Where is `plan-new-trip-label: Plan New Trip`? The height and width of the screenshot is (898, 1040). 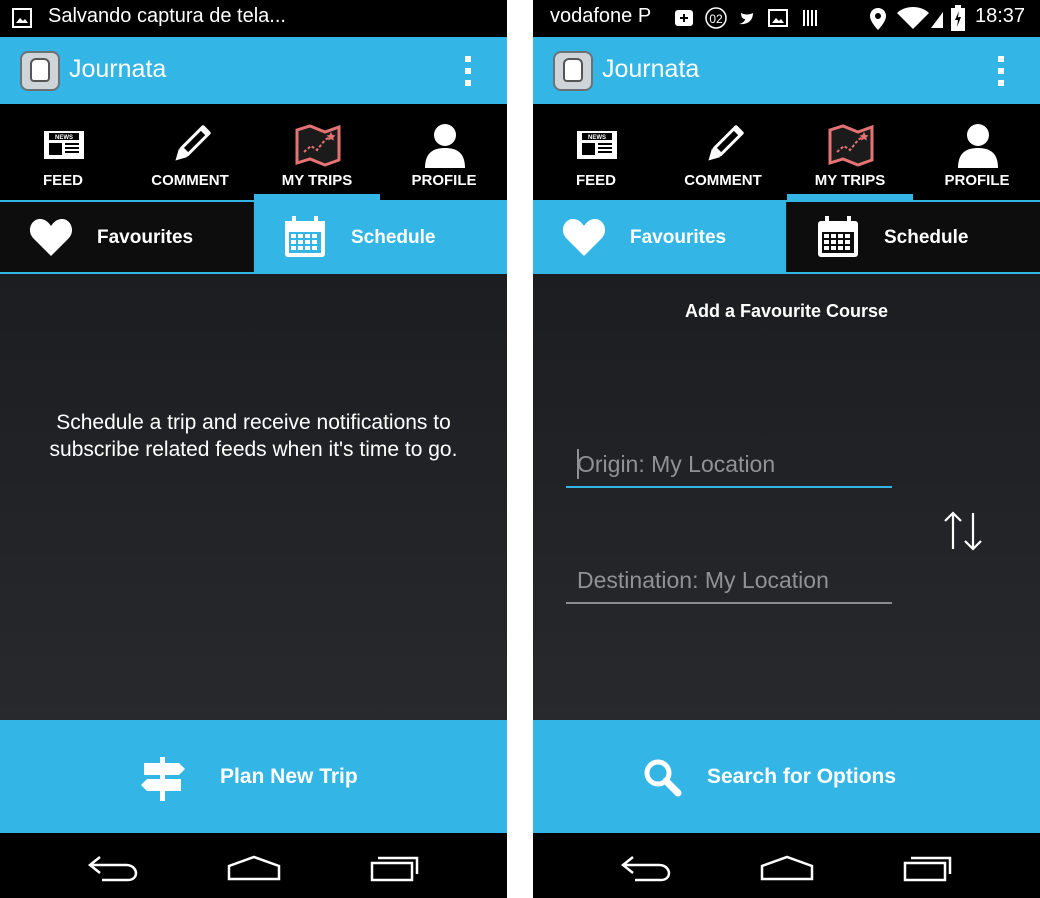
plan-new-trip-label: Plan New Trip is located at coordinates (289, 776).